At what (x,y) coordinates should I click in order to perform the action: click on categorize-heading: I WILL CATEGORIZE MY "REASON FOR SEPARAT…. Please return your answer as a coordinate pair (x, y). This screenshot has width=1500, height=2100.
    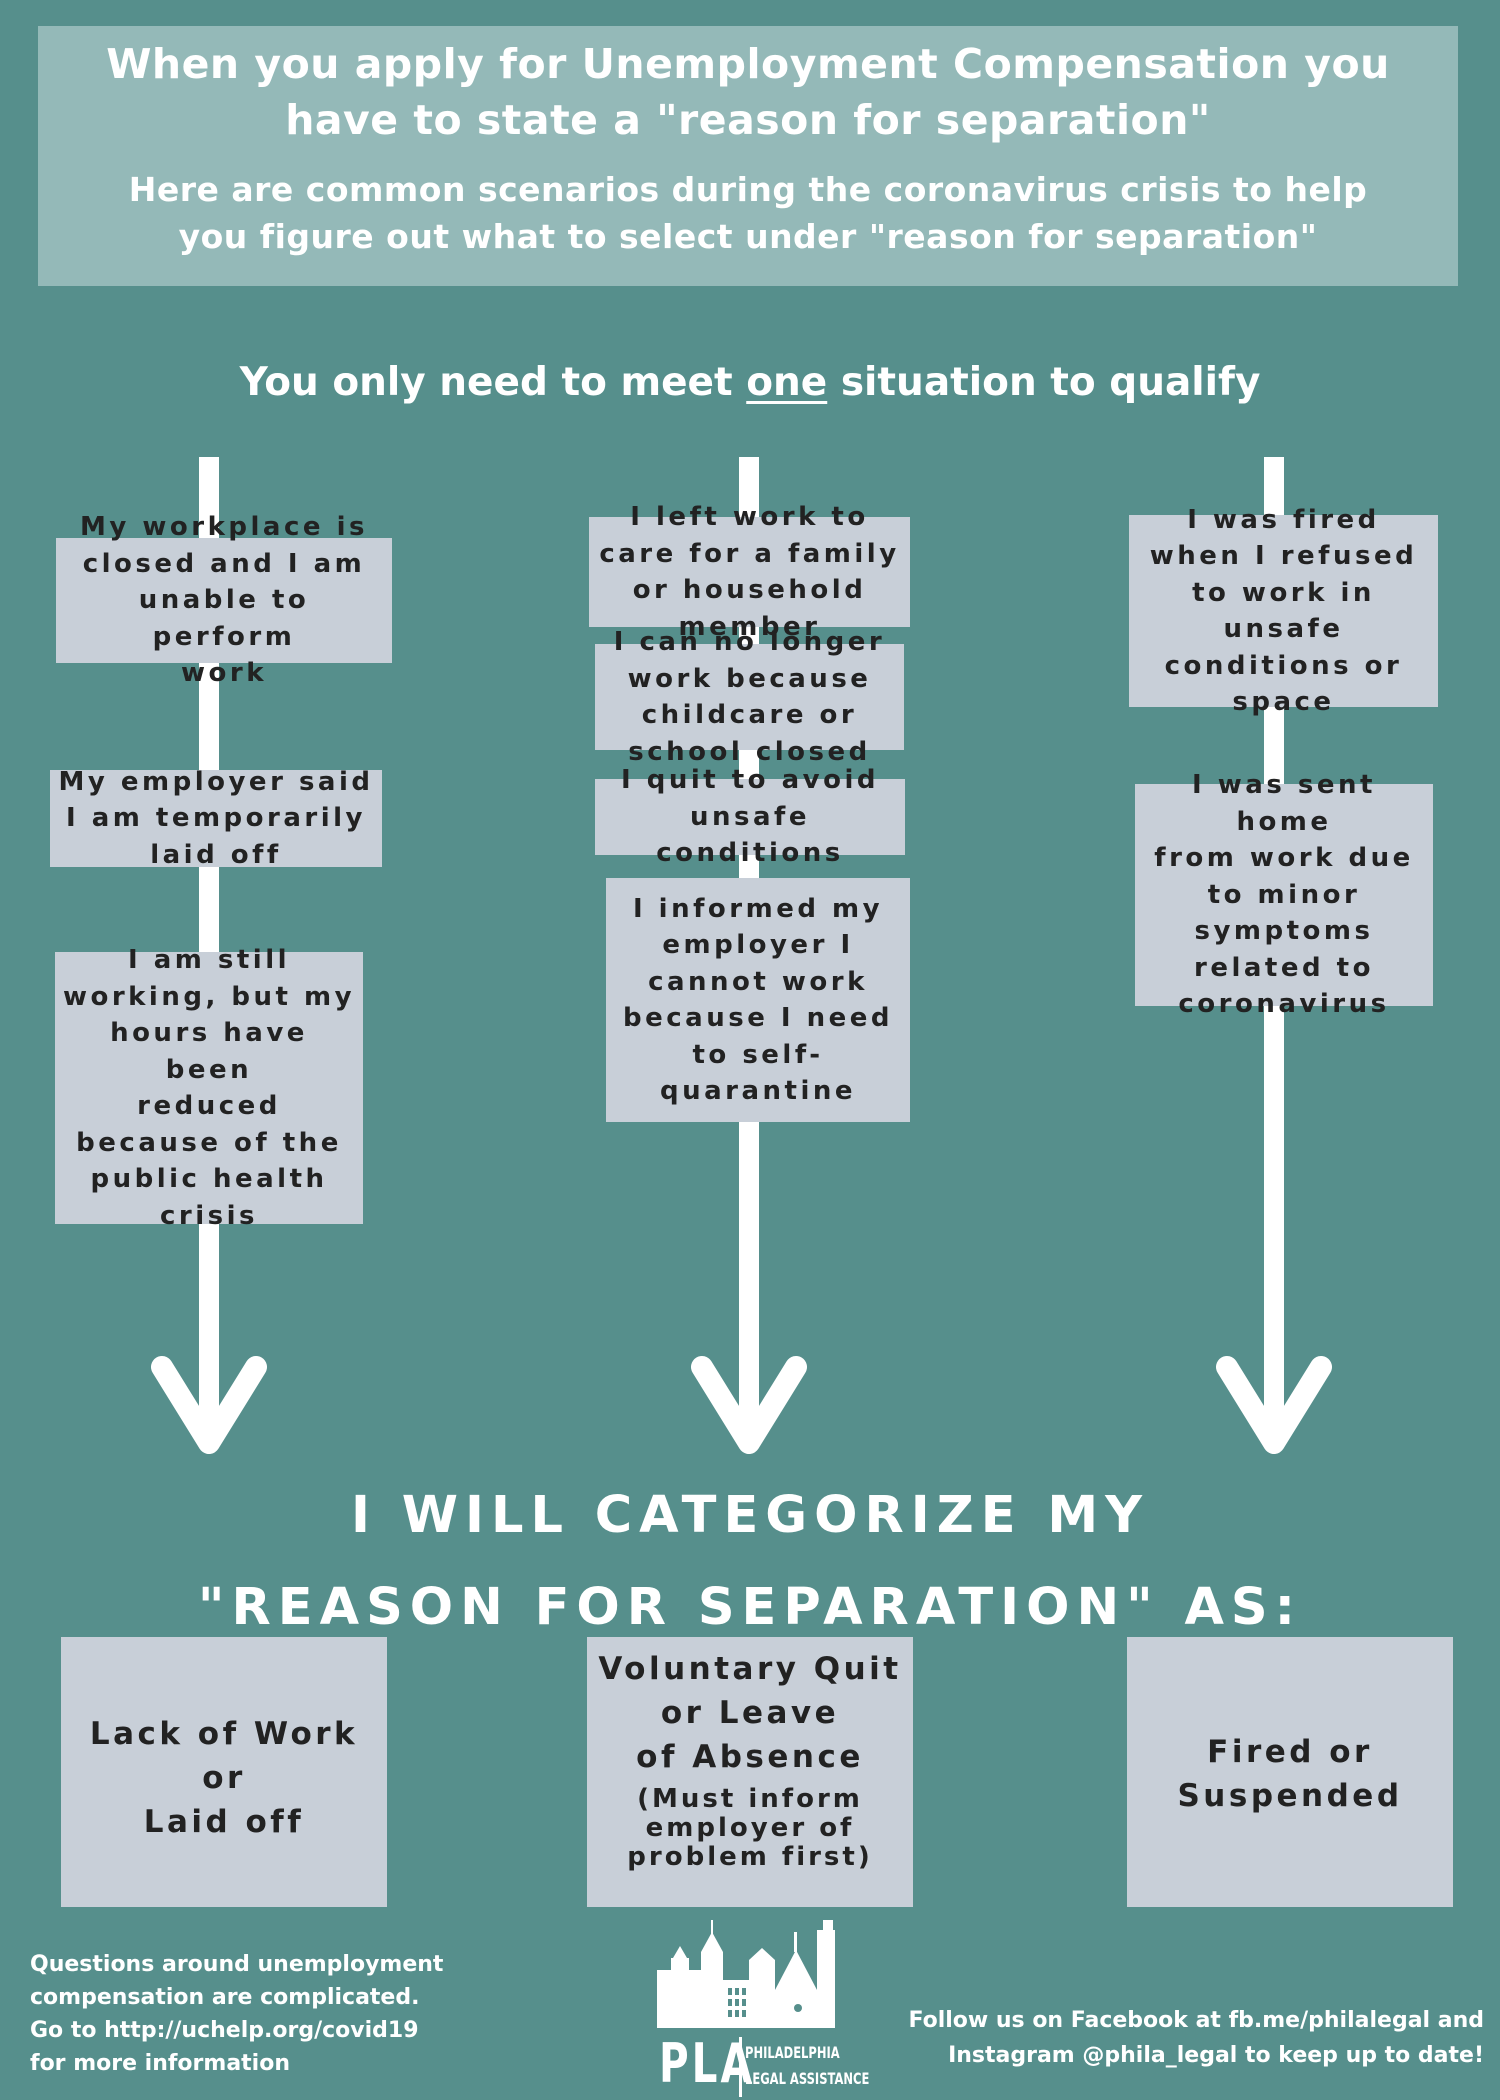
    Looking at the image, I should click on (750, 1562).